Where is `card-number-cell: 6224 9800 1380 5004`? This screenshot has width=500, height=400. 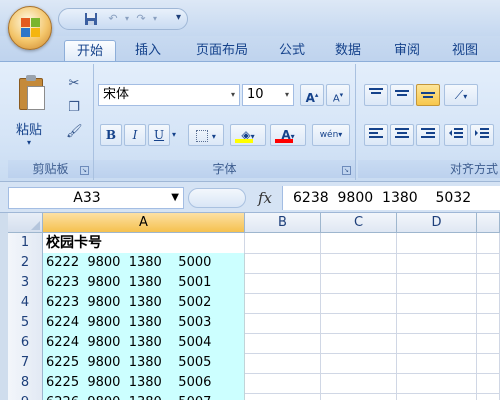
card-number-cell: 6224 9800 1380 5004 is located at coordinates (144, 343).